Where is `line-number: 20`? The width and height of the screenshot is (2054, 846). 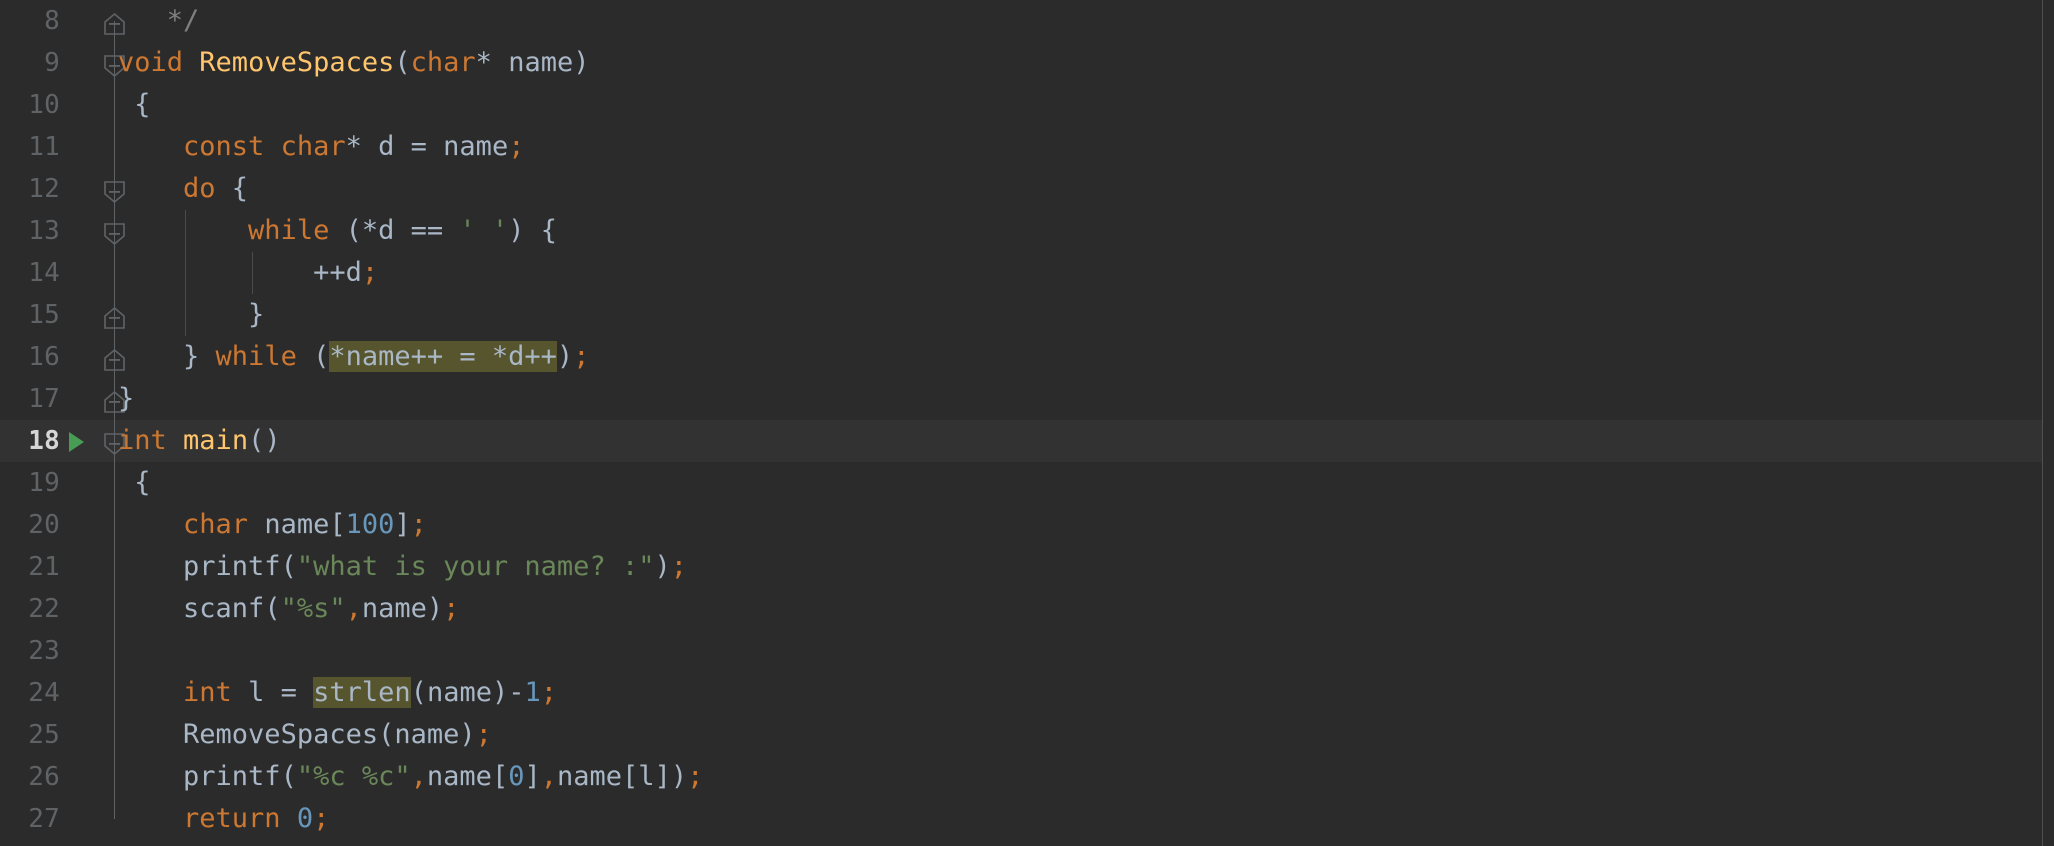 line-number: 20 is located at coordinates (30, 525).